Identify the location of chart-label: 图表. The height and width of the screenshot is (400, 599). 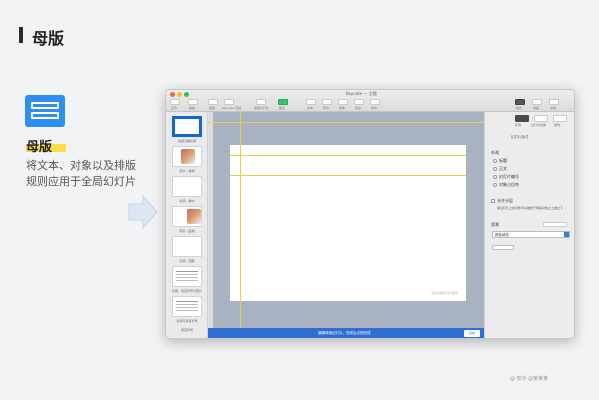
(282, 108).